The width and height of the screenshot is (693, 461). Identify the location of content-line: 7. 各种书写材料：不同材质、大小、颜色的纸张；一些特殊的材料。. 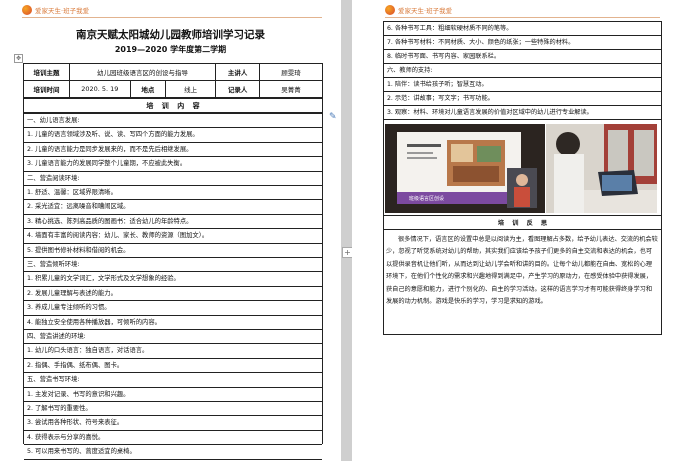
(522, 43).